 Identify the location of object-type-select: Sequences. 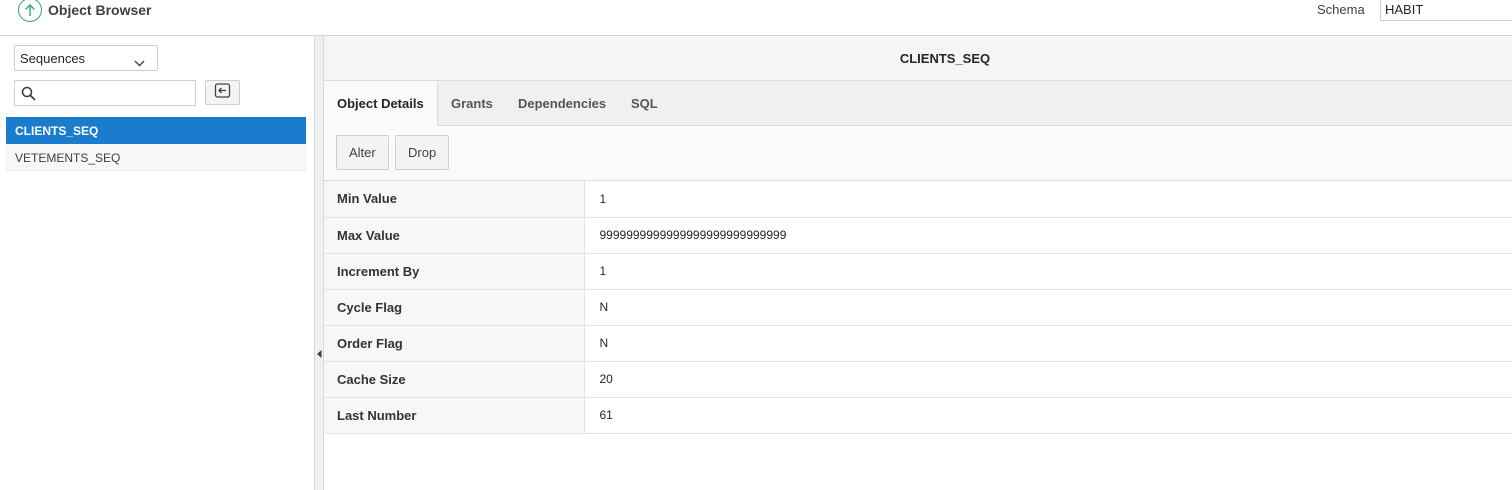
(86, 58).